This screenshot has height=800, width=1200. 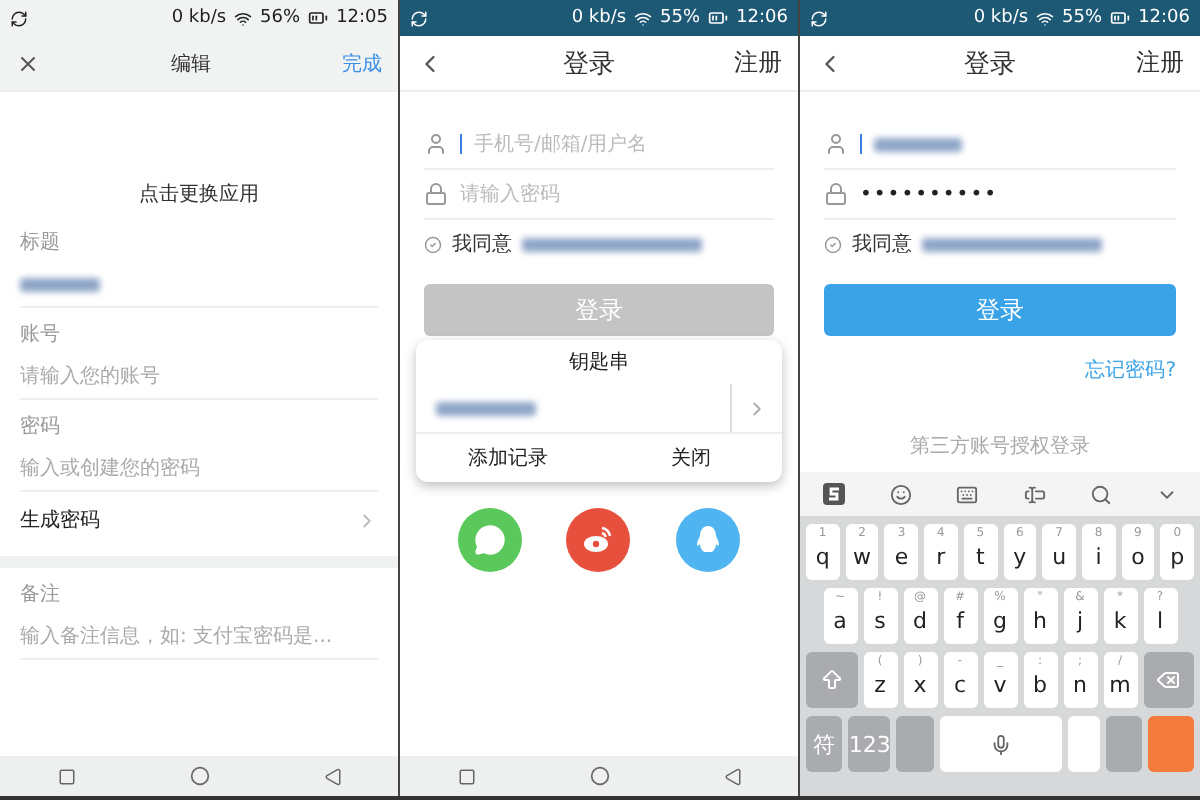 I want to click on keyboard-icon, so click(x=967, y=494).